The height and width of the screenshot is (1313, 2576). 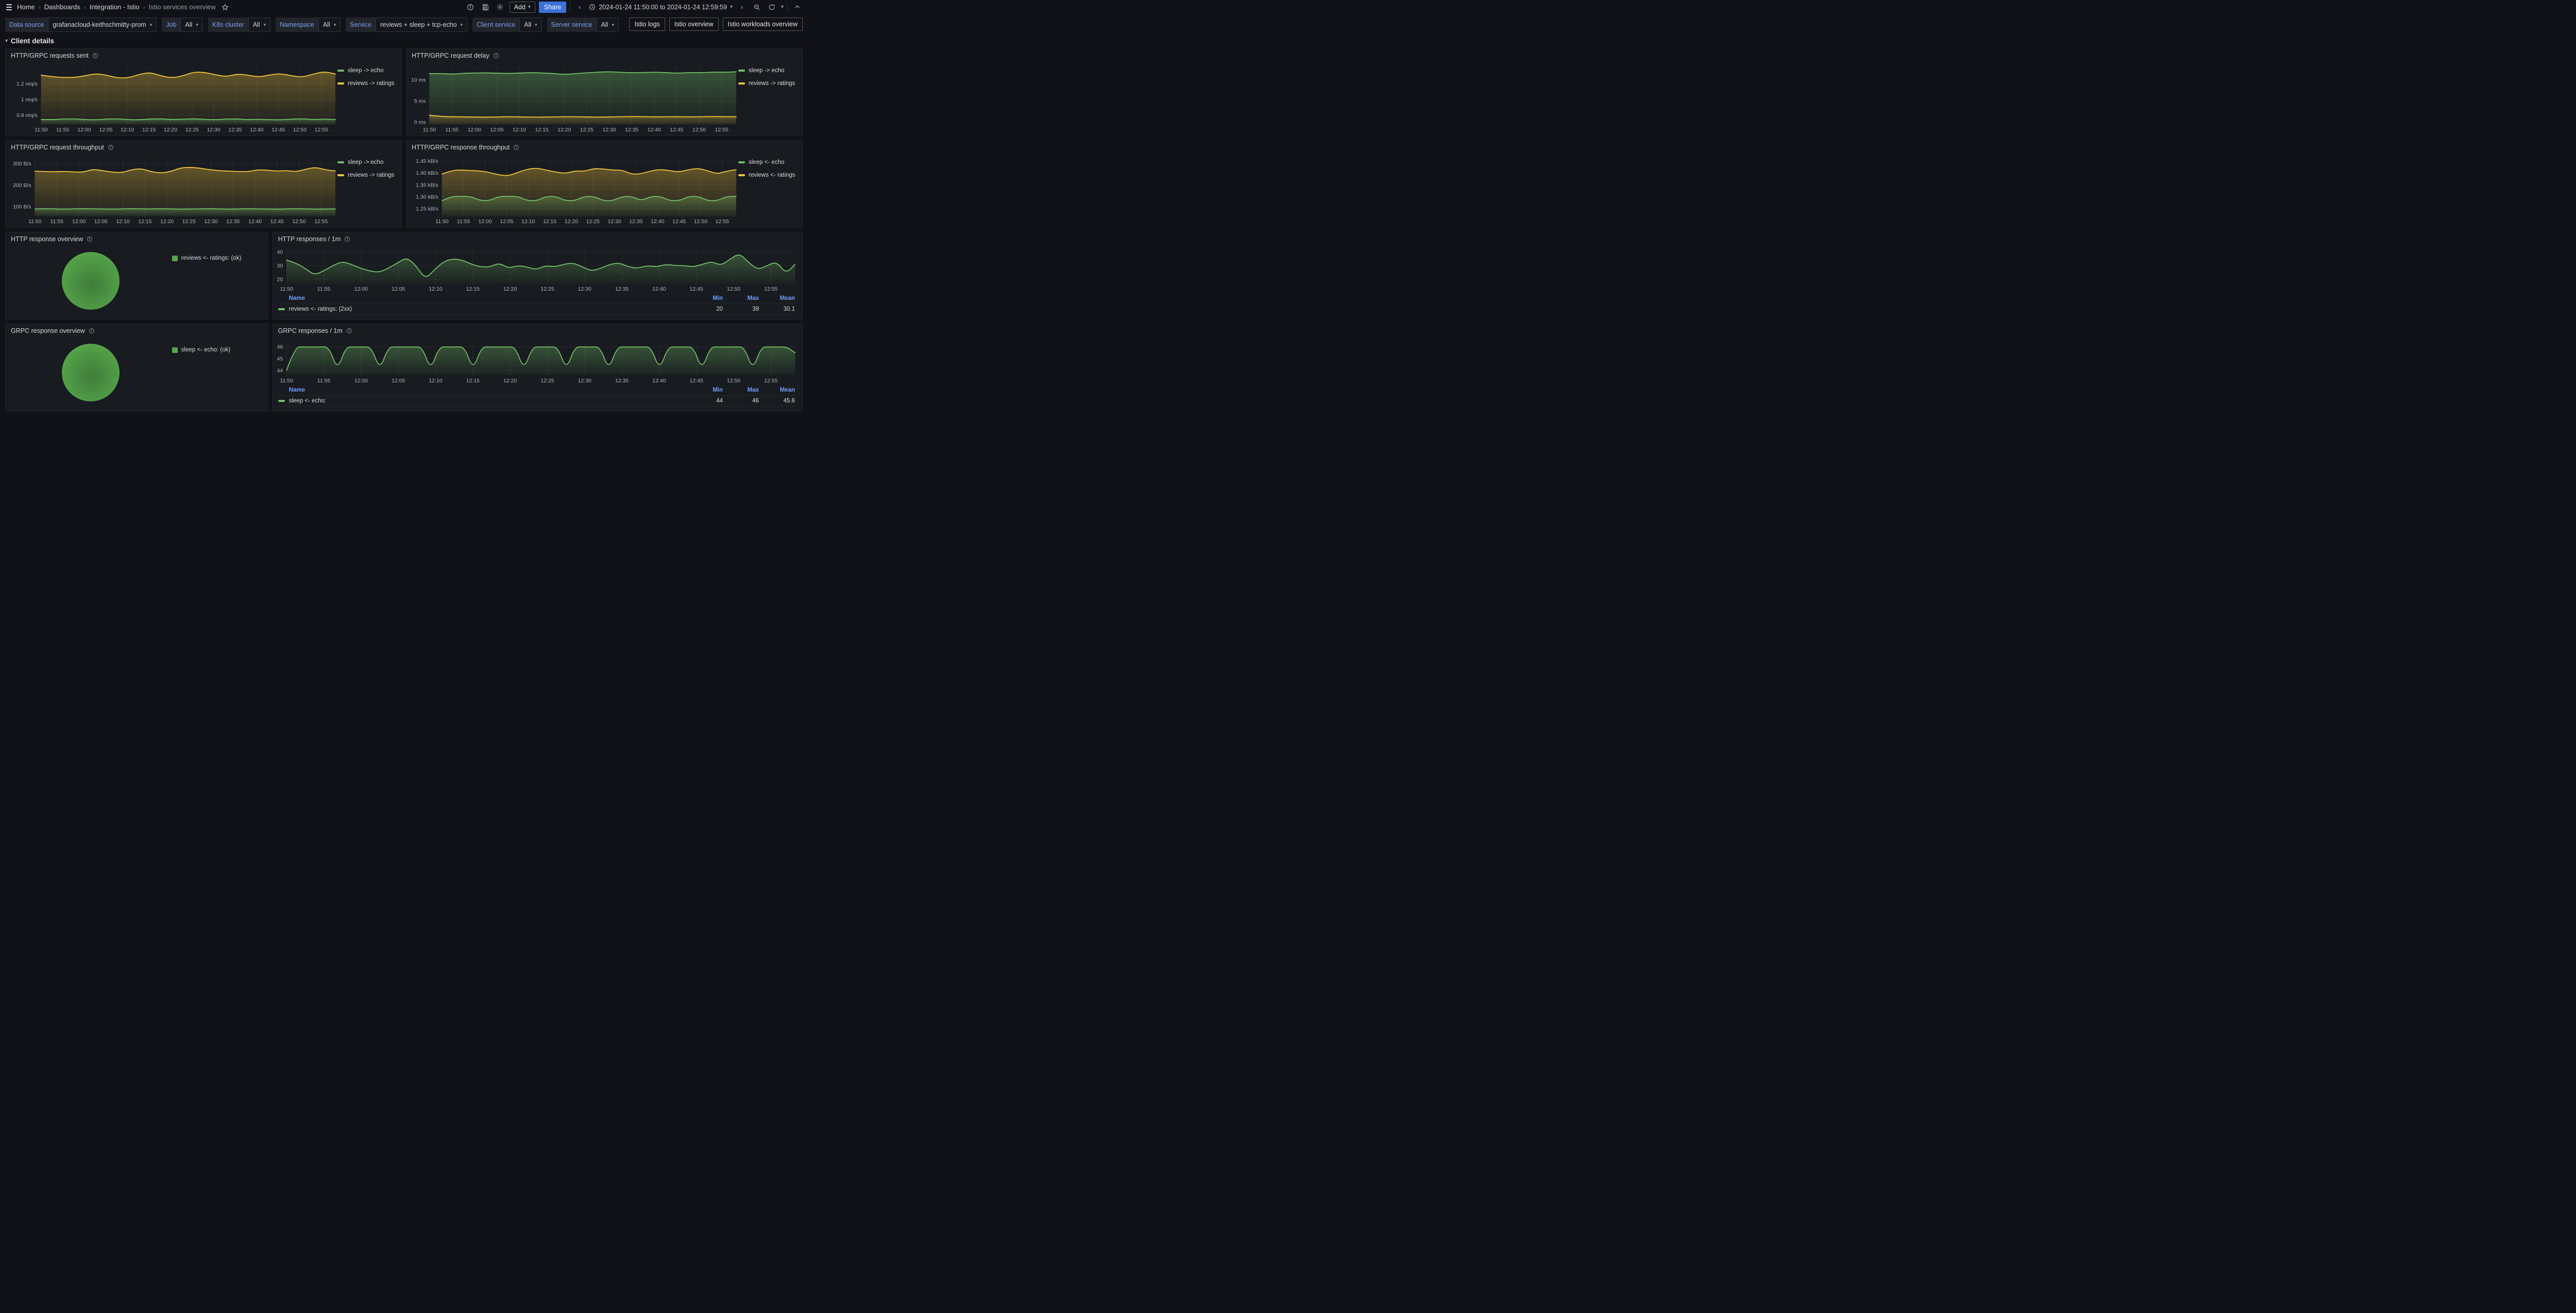 What do you see at coordinates (218, 258) in the screenshot?
I see `legend-item-reviews-ratings-ok: reviews <- ratings: (ok)` at bounding box center [218, 258].